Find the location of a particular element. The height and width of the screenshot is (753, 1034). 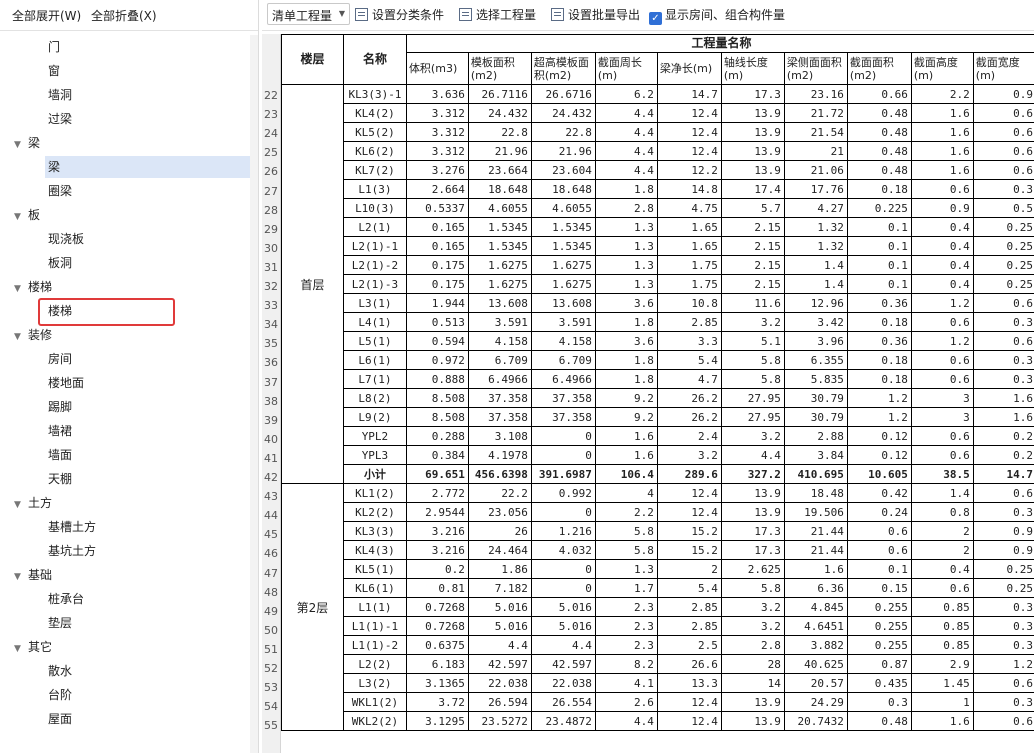

value-cell: 30.79 is located at coordinates (815, 417).